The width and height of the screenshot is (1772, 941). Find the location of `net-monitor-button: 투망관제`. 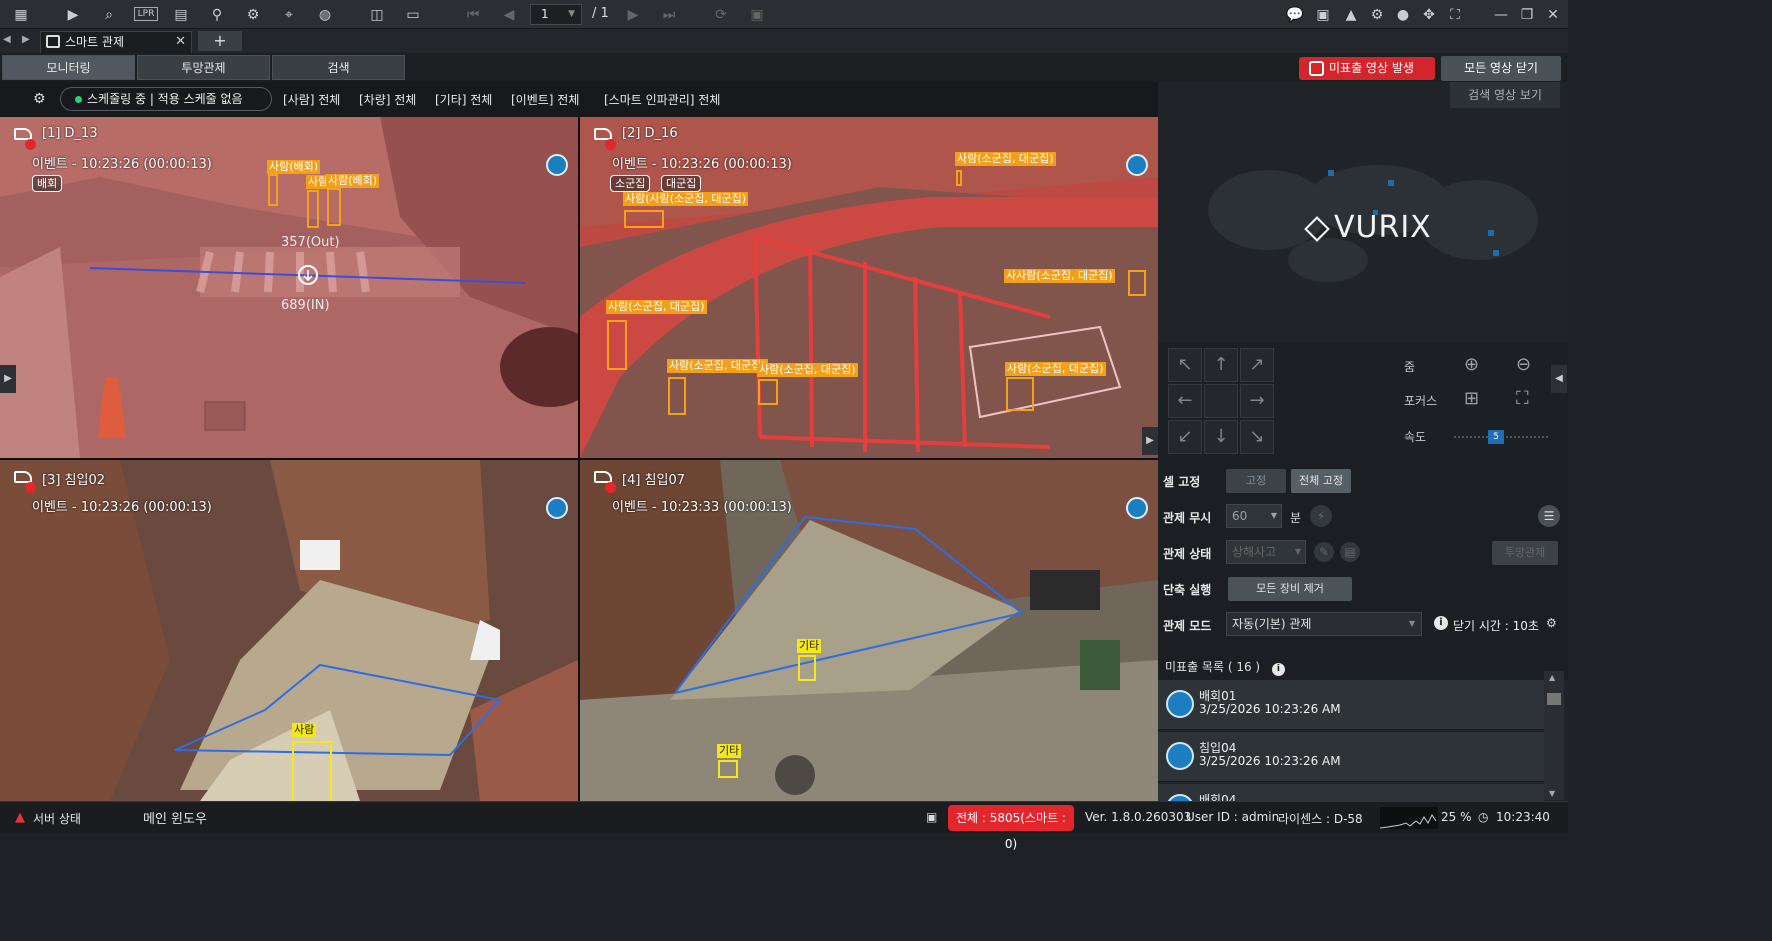

net-monitor-button: 투망관제 is located at coordinates (1525, 553).